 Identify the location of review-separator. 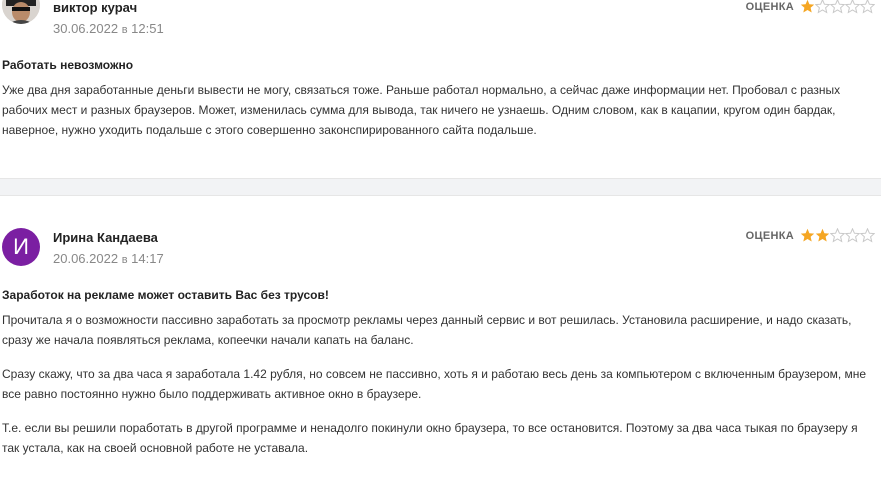
(440, 187).